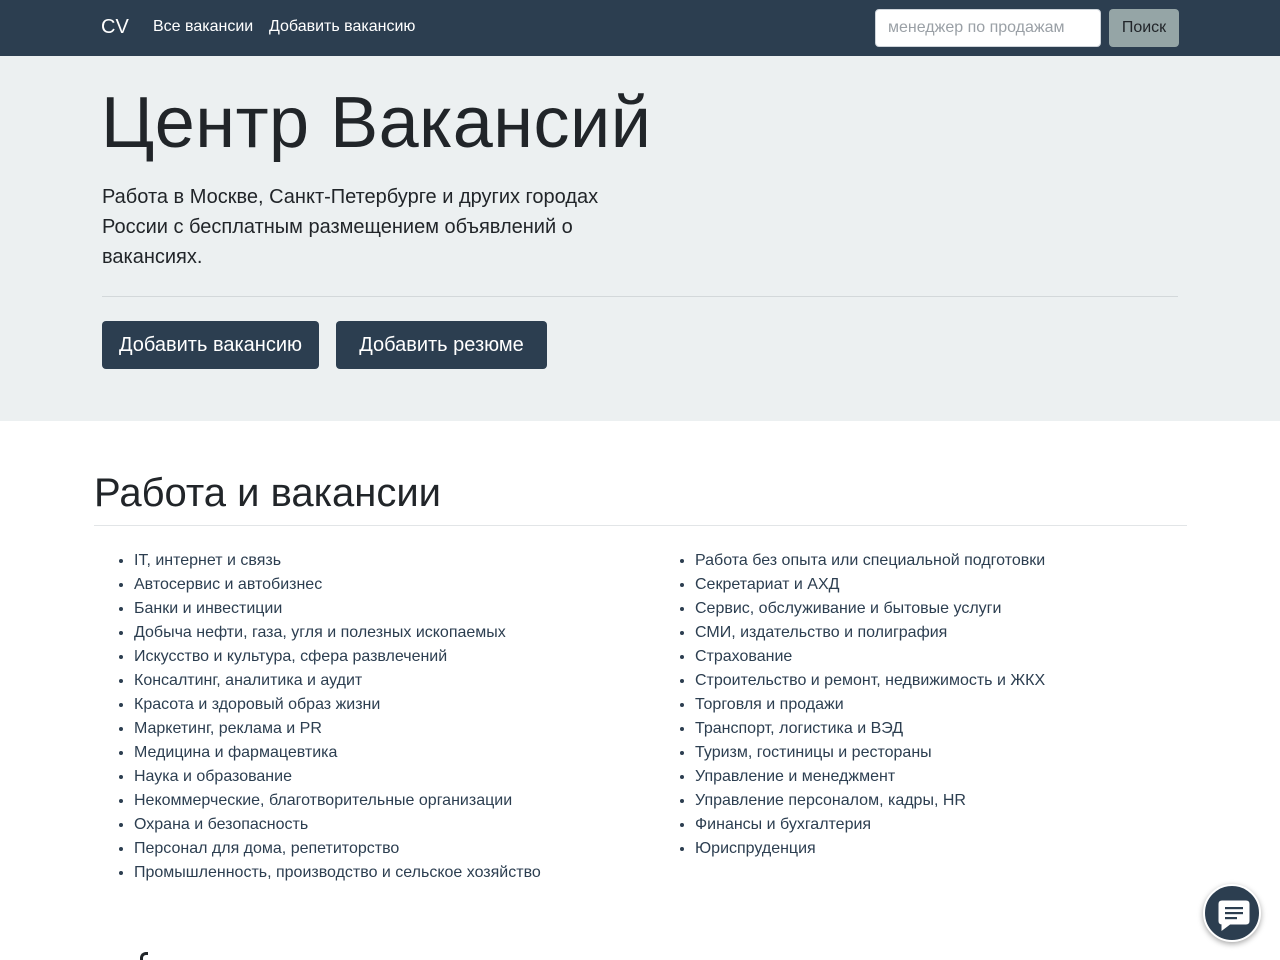 This screenshot has width=1280, height=960. What do you see at coordinates (115, 27) in the screenshot?
I see `brand-logo: CV` at bounding box center [115, 27].